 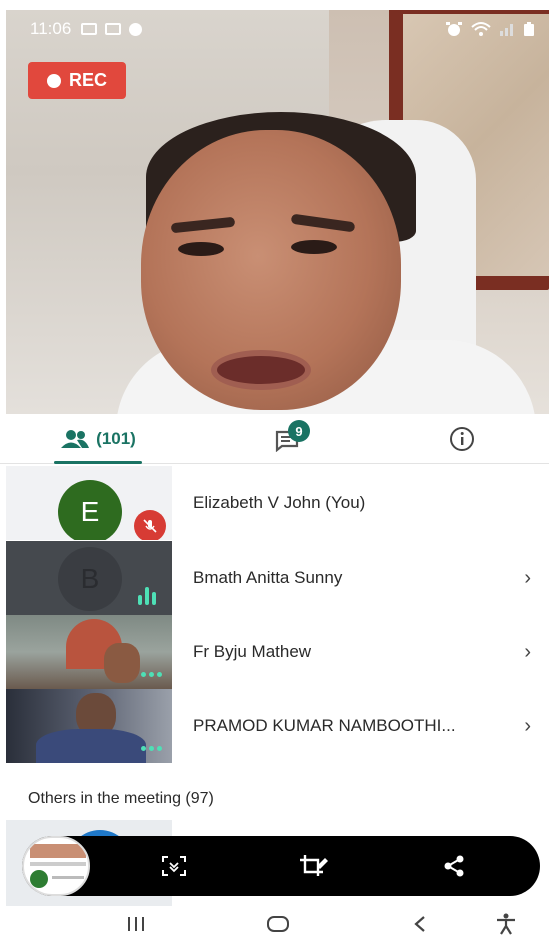 I want to click on participant-row: B Bmath Anitta Sunny ›, so click(x=274, y=578).